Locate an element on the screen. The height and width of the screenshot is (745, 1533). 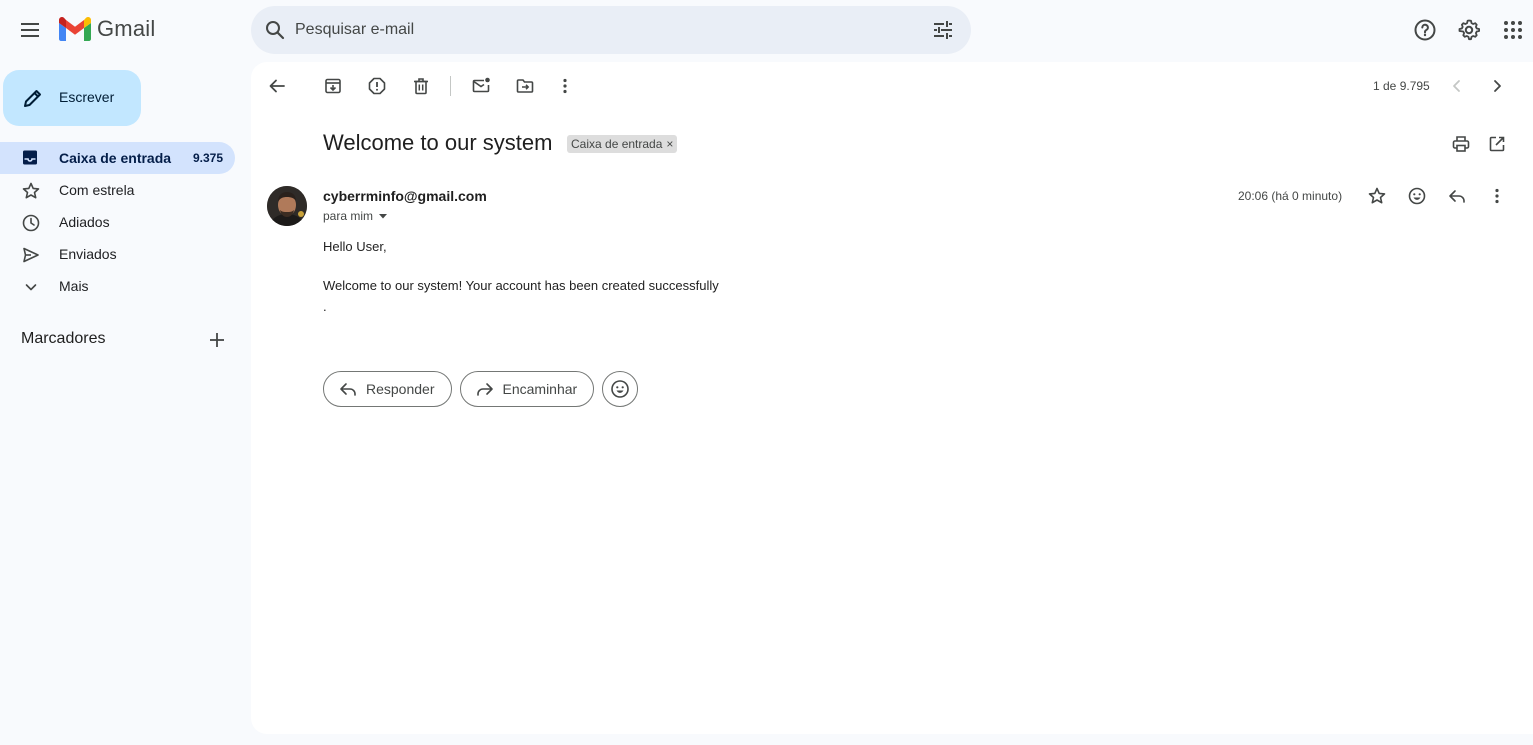
label-chip: Caixa de entrada × is located at coordinates (622, 144).